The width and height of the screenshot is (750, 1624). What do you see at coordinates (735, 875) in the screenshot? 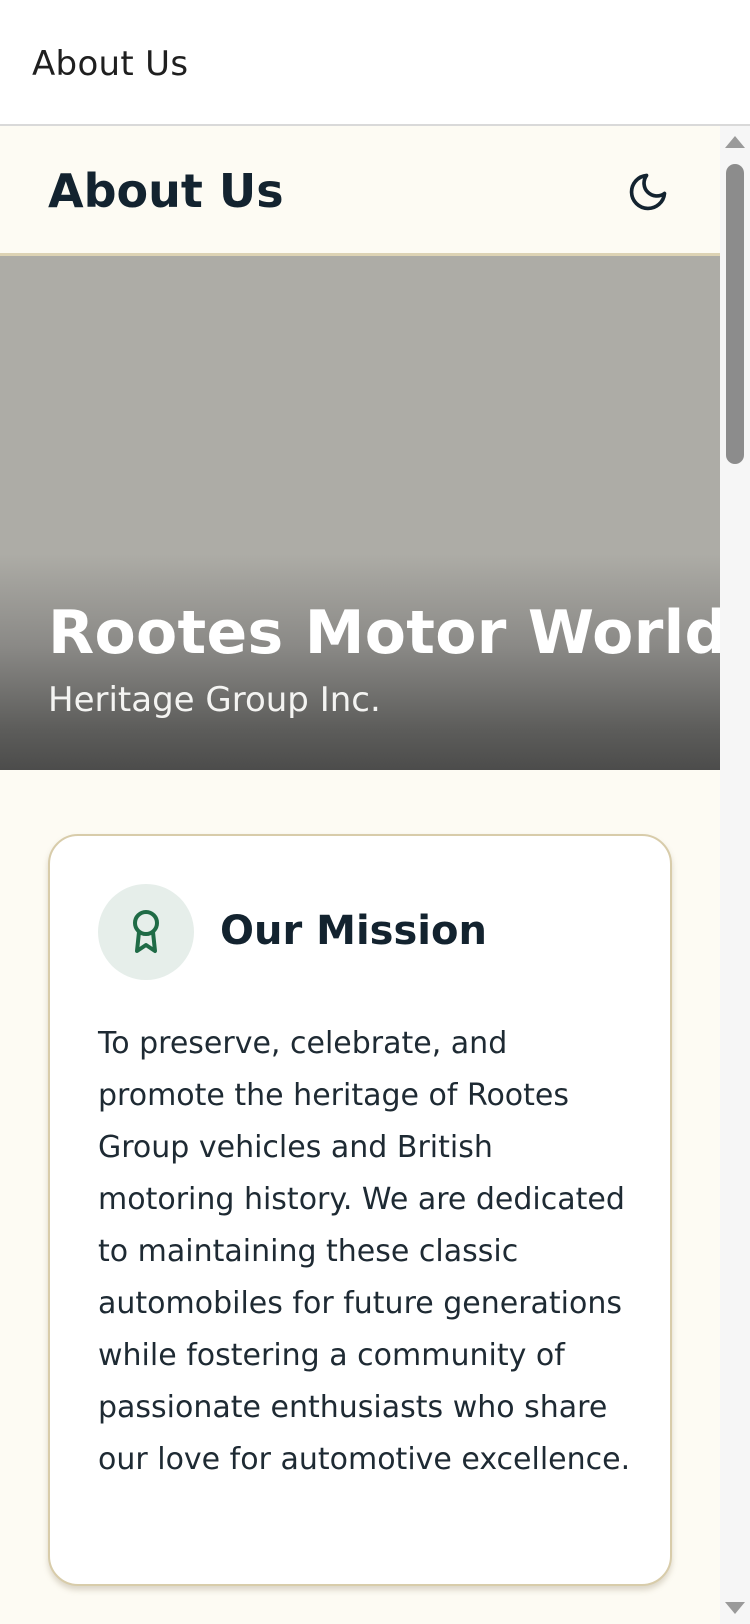
I see `vertical-scrollbar` at bounding box center [735, 875].